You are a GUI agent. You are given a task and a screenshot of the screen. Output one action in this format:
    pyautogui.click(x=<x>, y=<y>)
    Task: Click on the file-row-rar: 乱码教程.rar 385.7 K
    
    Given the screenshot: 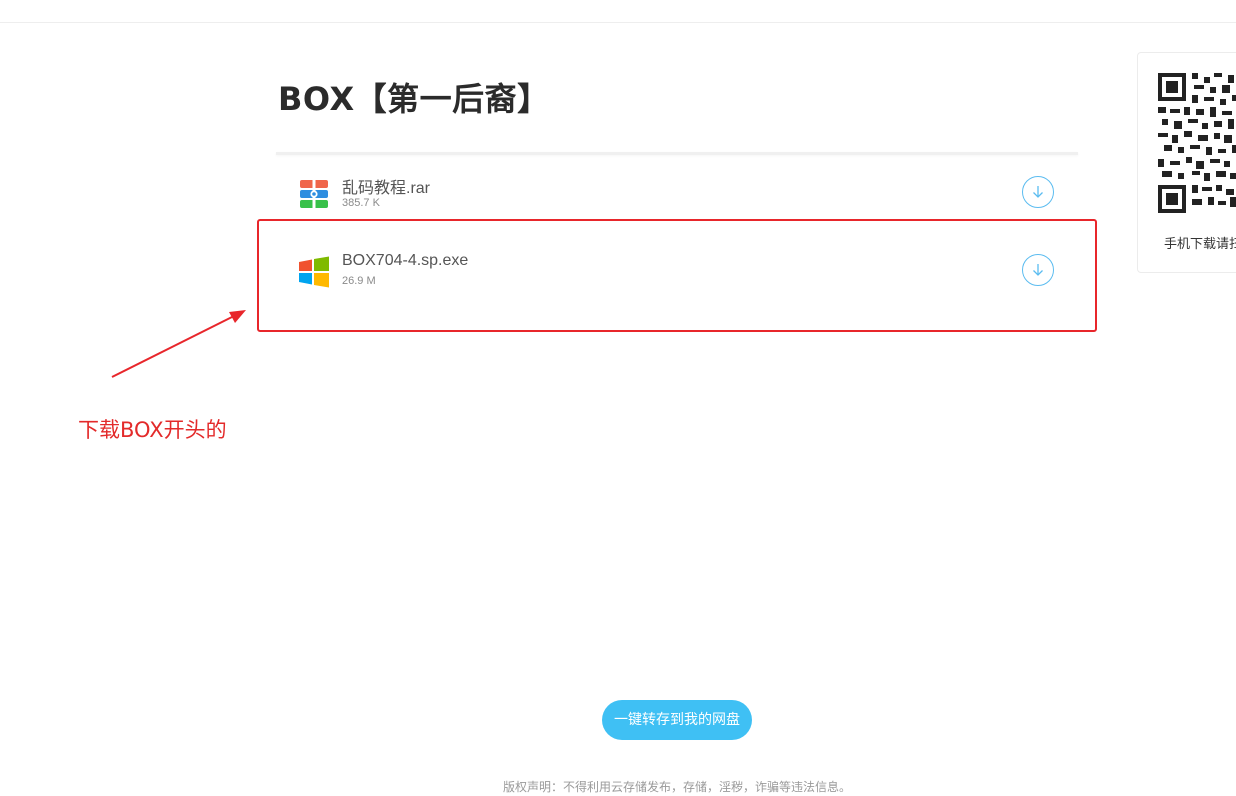 What is the action you would take?
    pyautogui.click(x=677, y=194)
    